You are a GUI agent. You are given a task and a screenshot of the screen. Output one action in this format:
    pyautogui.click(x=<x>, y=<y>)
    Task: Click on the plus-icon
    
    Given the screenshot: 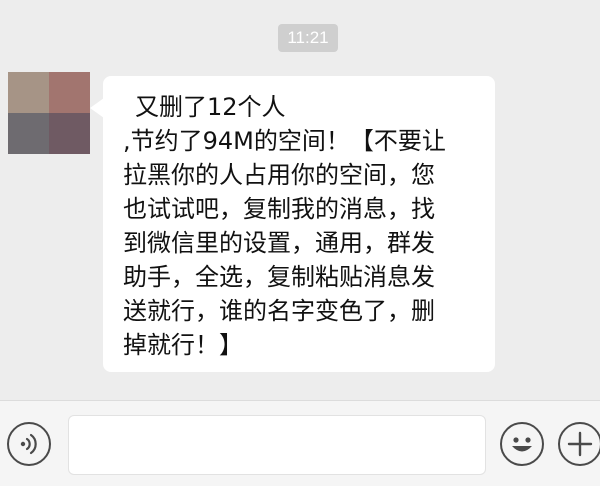 What is the action you would take?
    pyautogui.click(x=580, y=444)
    